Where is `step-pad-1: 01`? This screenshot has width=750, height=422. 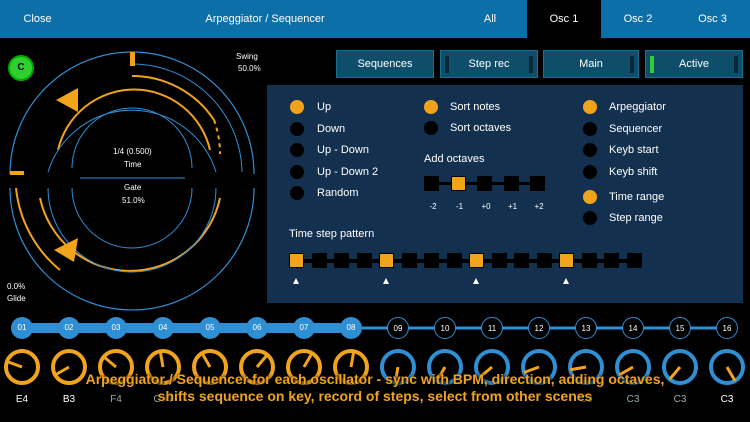
step-pad-1: 01 is located at coordinates (22, 328).